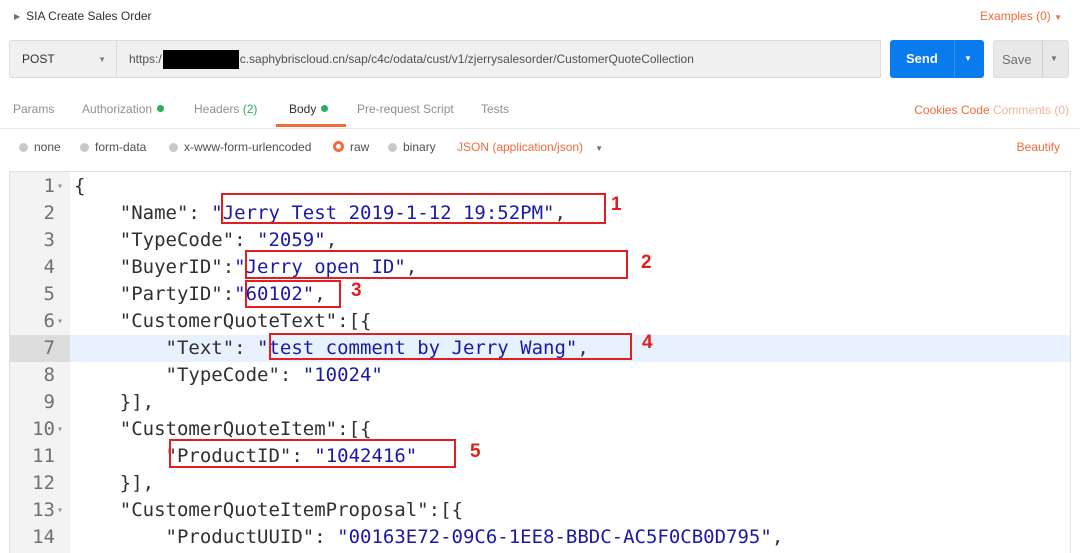 This screenshot has height=553, width=1080. Describe the element at coordinates (161, 108) in the screenshot. I see `status-dot-icon` at that location.